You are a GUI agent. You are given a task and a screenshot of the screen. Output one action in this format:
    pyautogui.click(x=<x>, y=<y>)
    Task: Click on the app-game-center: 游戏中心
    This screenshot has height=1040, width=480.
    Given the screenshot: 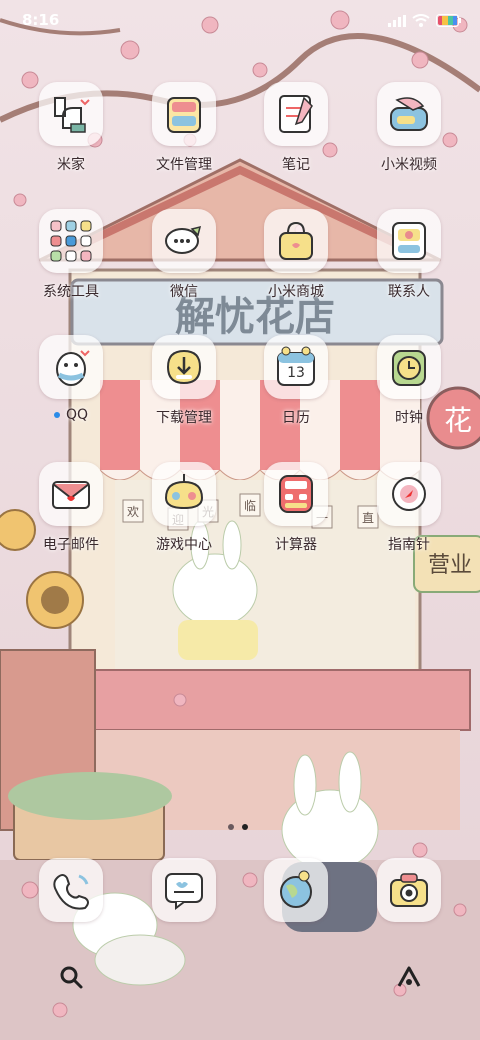 What is the action you would take?
    pyautogui.click(x=184, y=508)
    